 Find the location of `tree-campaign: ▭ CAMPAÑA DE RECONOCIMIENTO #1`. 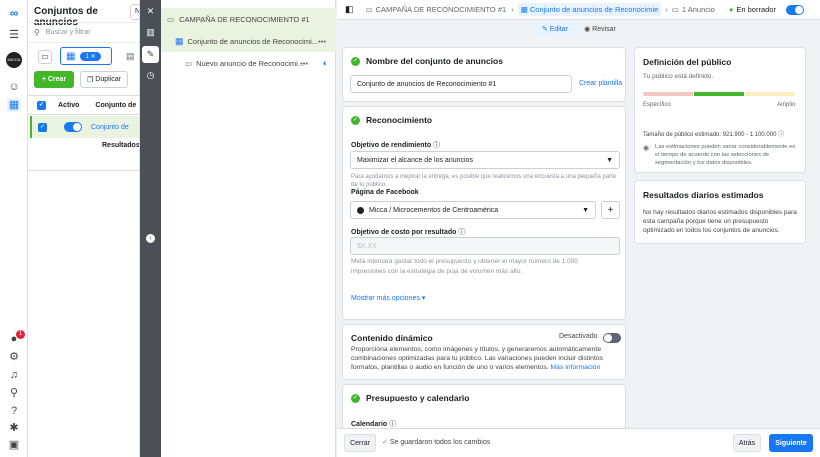

tree-campaign: ▭ CAMPAÑA DE RECONOCIMIENTO #1 is located at coordinates (248, 19).